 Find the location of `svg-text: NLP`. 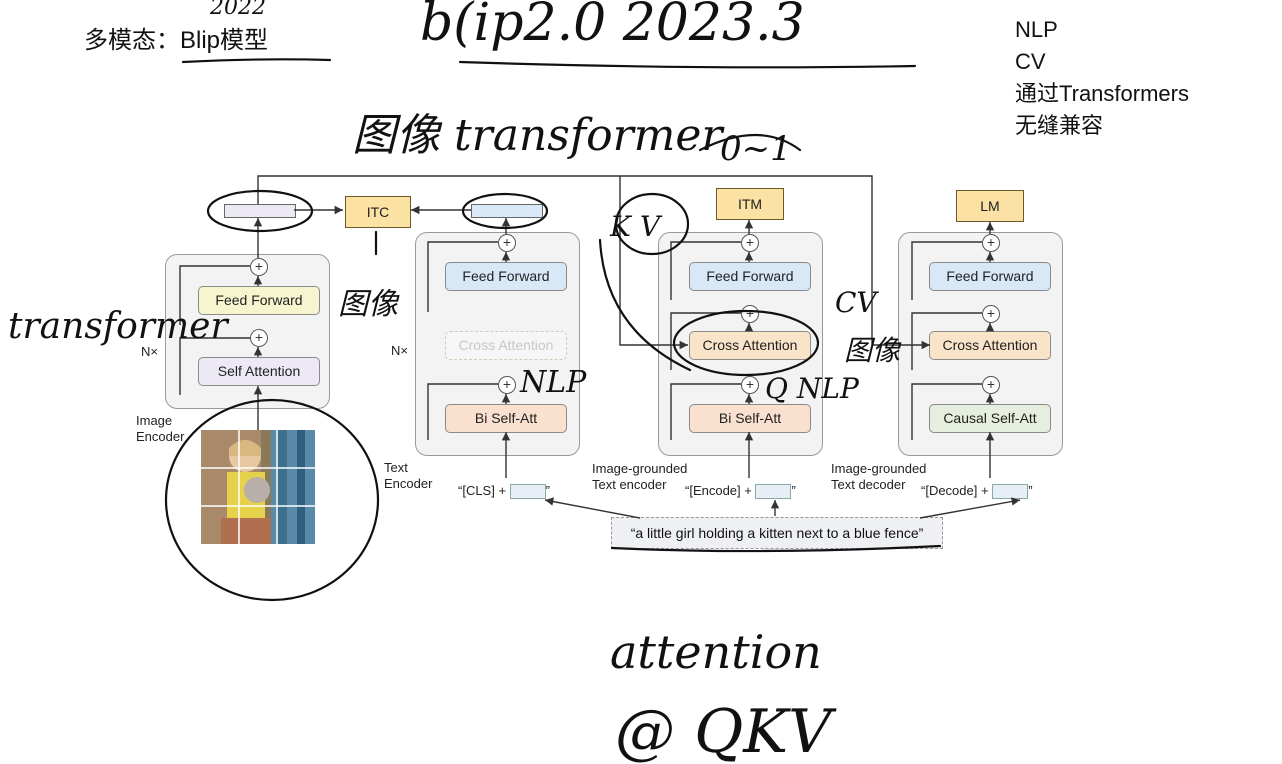

svg-text: NLP is located at coordinates (553, 382).